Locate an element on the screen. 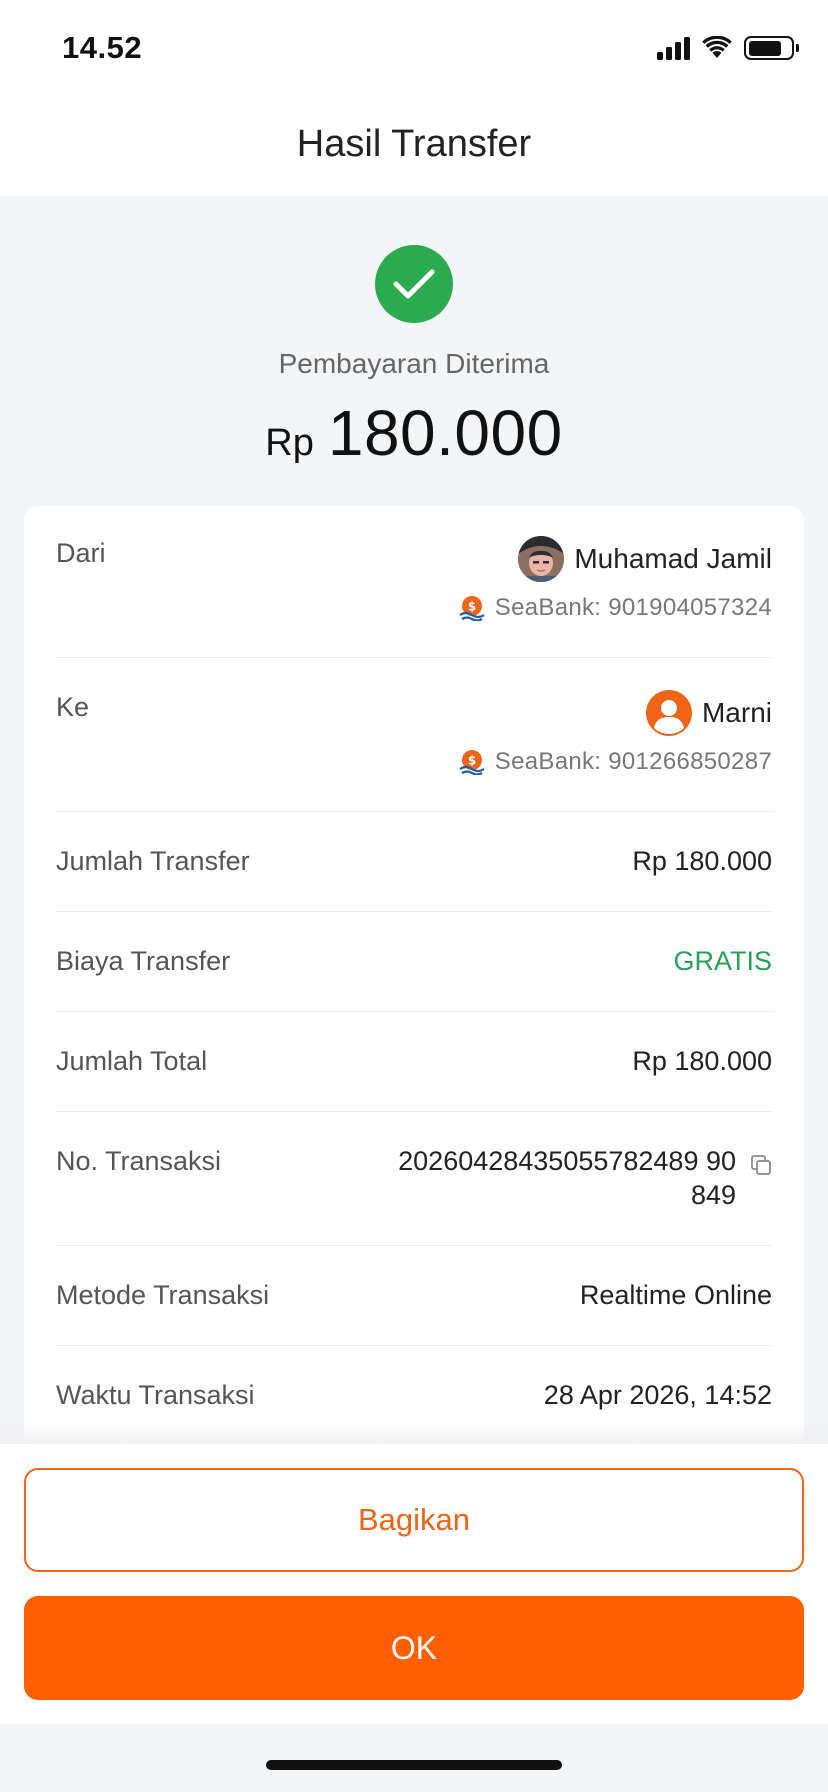 The height and width of the screenshot is (1792, 828). from-label: Dari is located at coordinates (81, 553).